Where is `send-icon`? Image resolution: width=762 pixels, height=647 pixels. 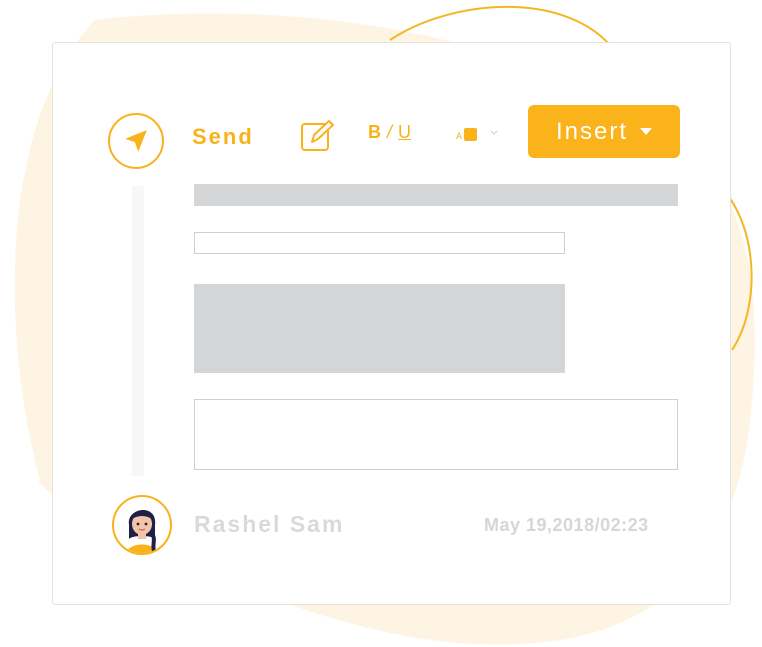
send-icon is located at coordinates (136, 141).